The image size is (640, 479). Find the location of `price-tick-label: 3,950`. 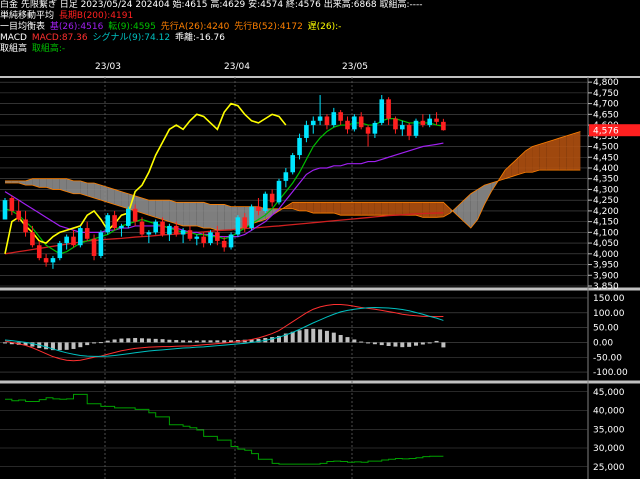

price-tick-label: 3,950 is located at coordinates (606, 266).